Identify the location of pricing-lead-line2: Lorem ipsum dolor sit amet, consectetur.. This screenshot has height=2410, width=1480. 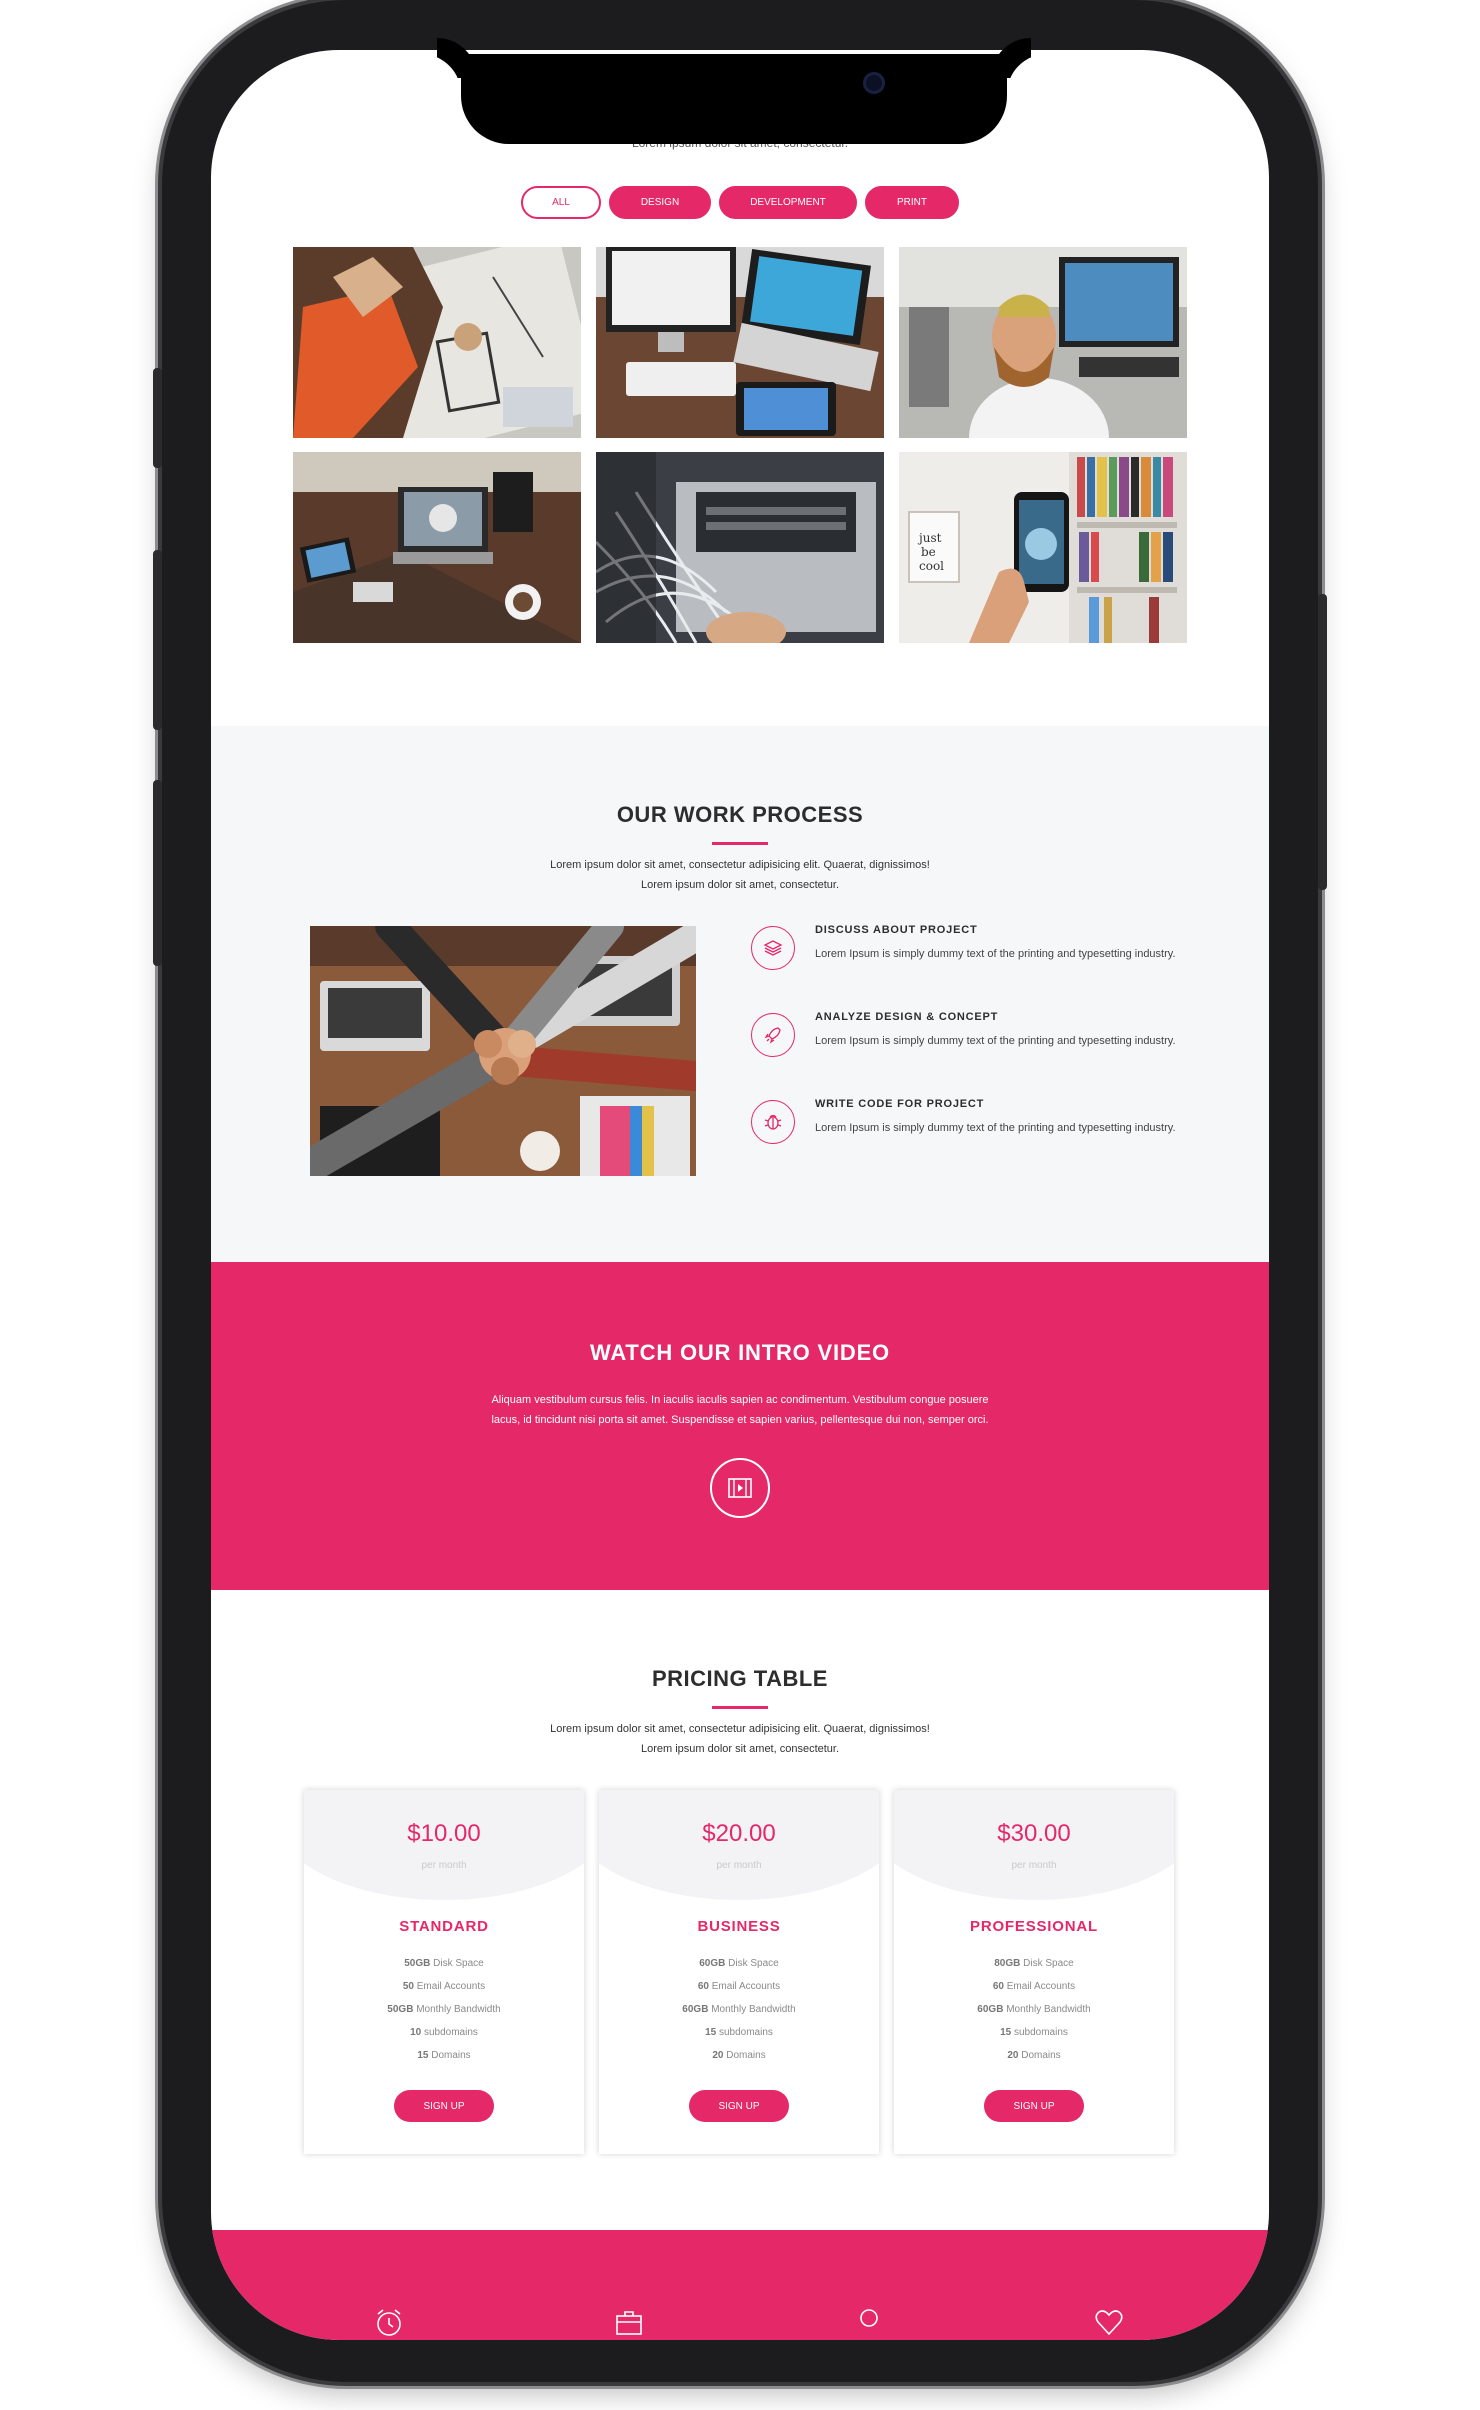
(740, 1749).